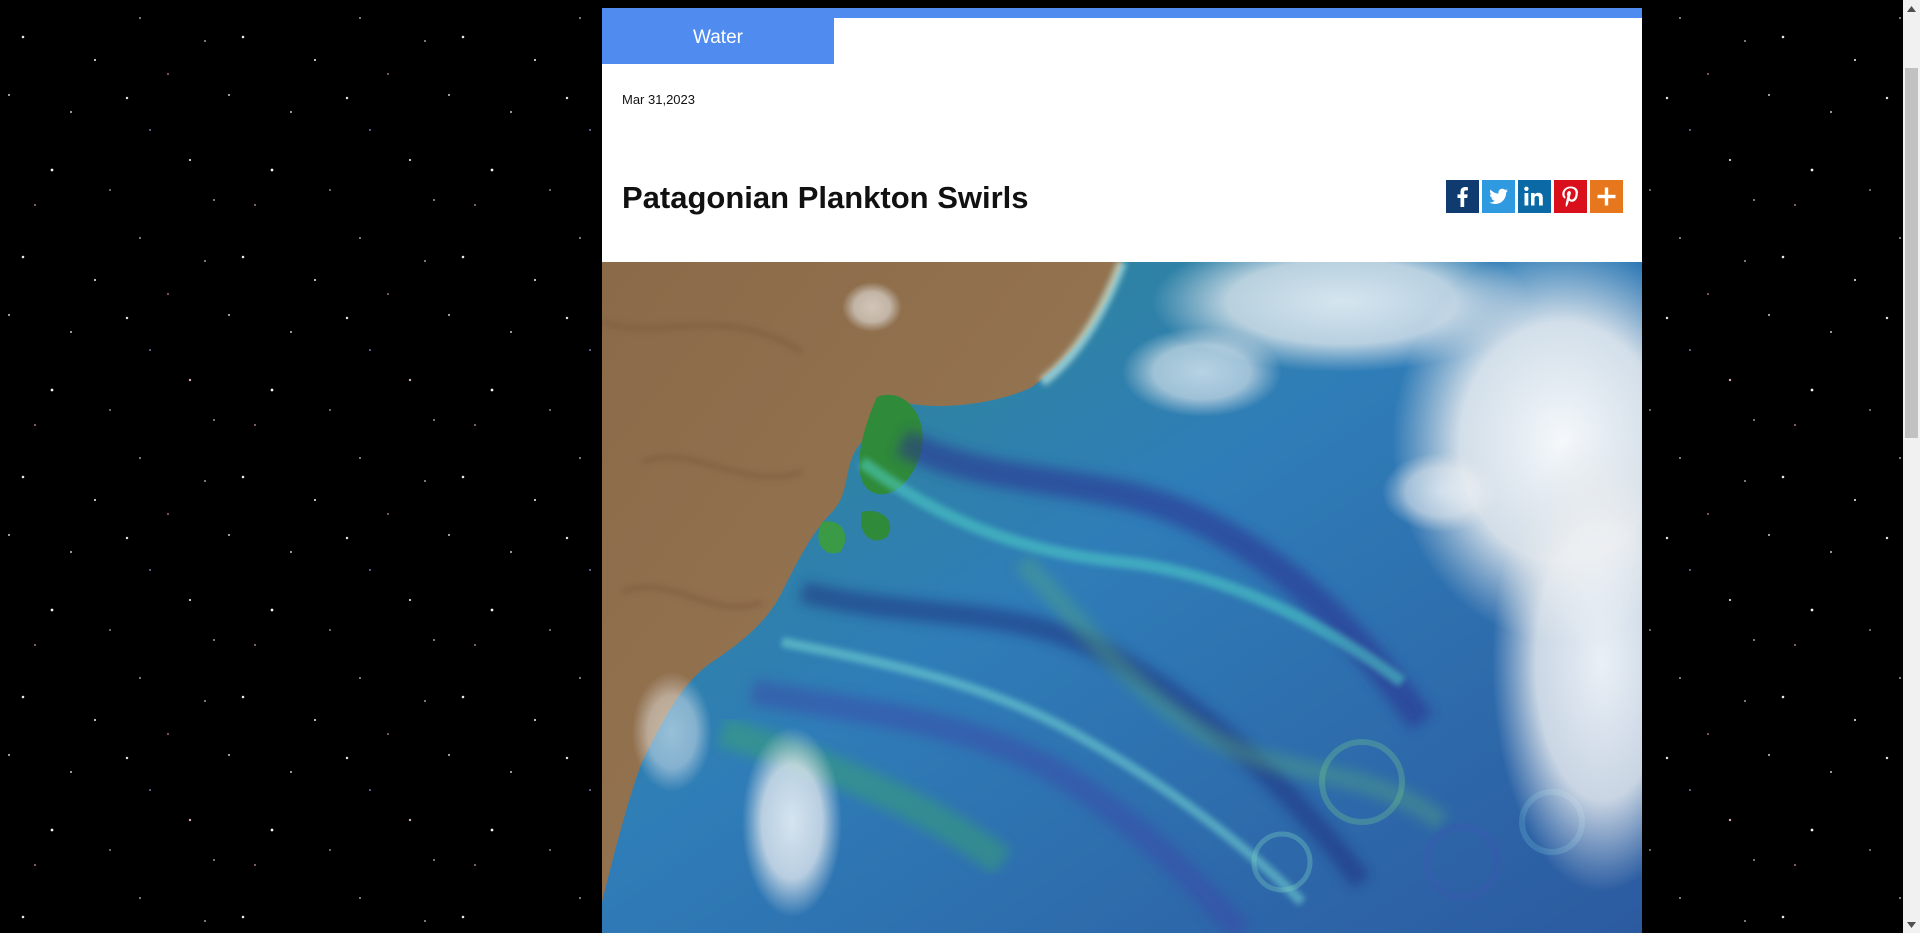  I want to click on twitter-share-button, so click(1498, 196).